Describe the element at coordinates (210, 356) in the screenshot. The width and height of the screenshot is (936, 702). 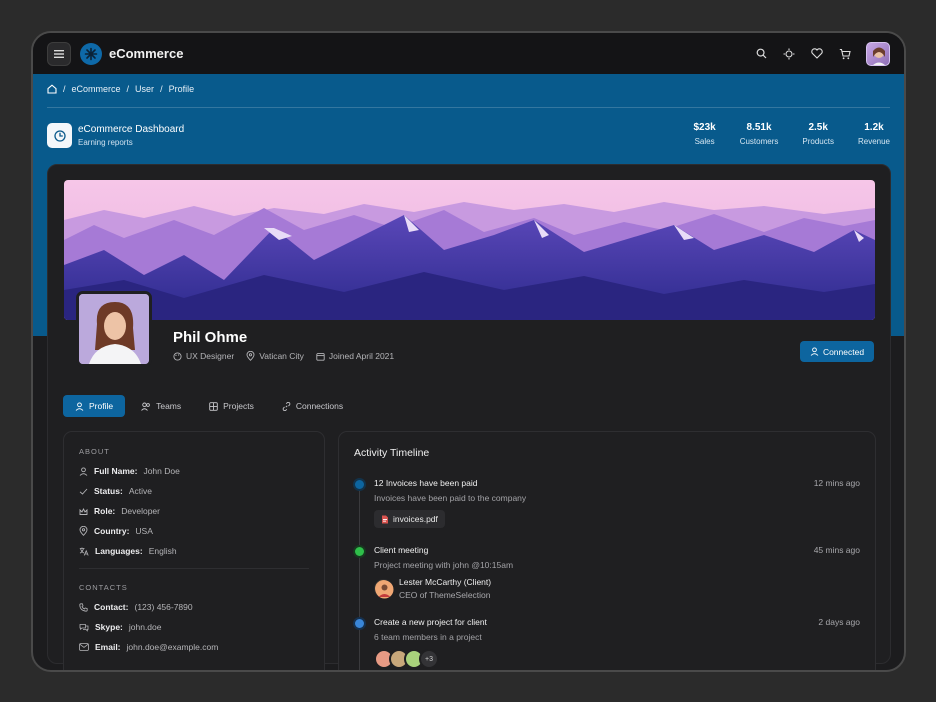
I see `profile-role: UX Designer` at that location.